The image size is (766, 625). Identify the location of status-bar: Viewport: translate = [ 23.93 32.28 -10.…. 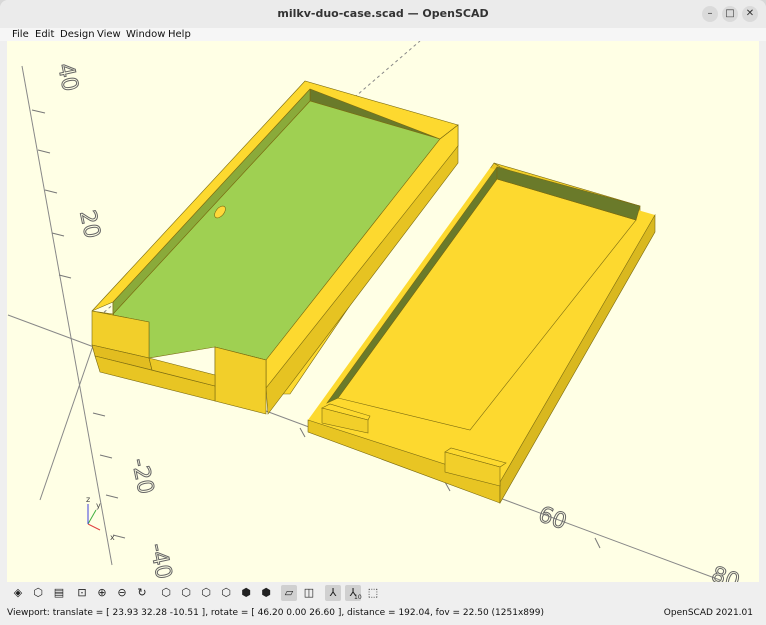
(383, 615).